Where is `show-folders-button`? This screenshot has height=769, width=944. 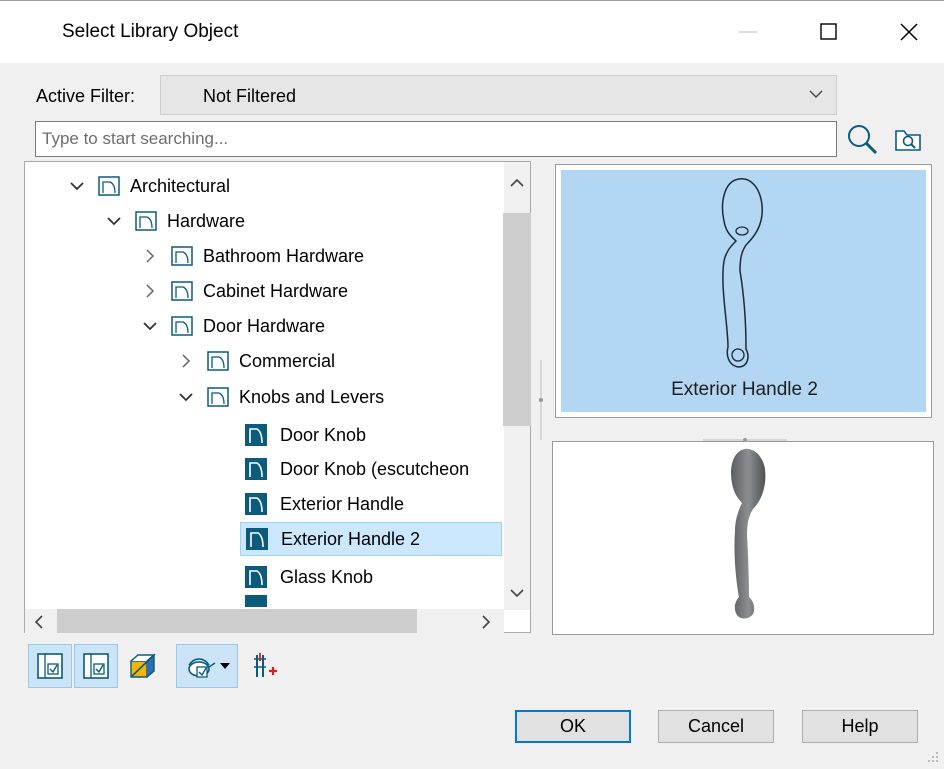
show-folders-button is located at coordinates (50, 666).